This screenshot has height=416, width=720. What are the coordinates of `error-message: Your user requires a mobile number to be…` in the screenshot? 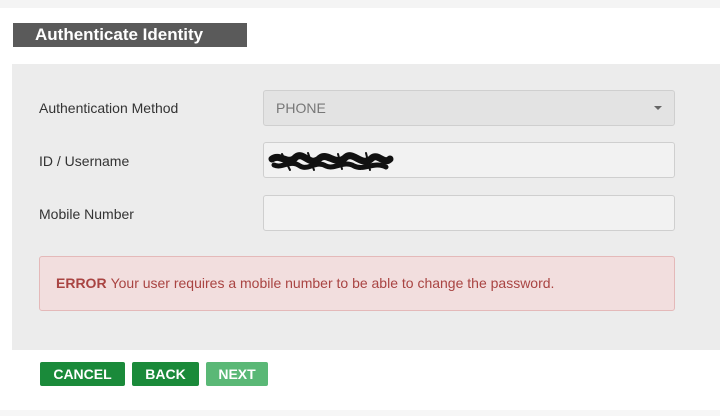 It's located at (332, 283).